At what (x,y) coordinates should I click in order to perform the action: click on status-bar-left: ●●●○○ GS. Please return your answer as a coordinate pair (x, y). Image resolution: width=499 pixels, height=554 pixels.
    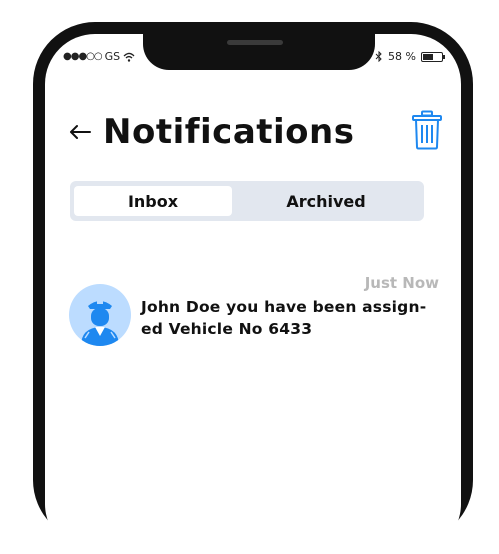
    Looking at the image, I should click on (99, 56).